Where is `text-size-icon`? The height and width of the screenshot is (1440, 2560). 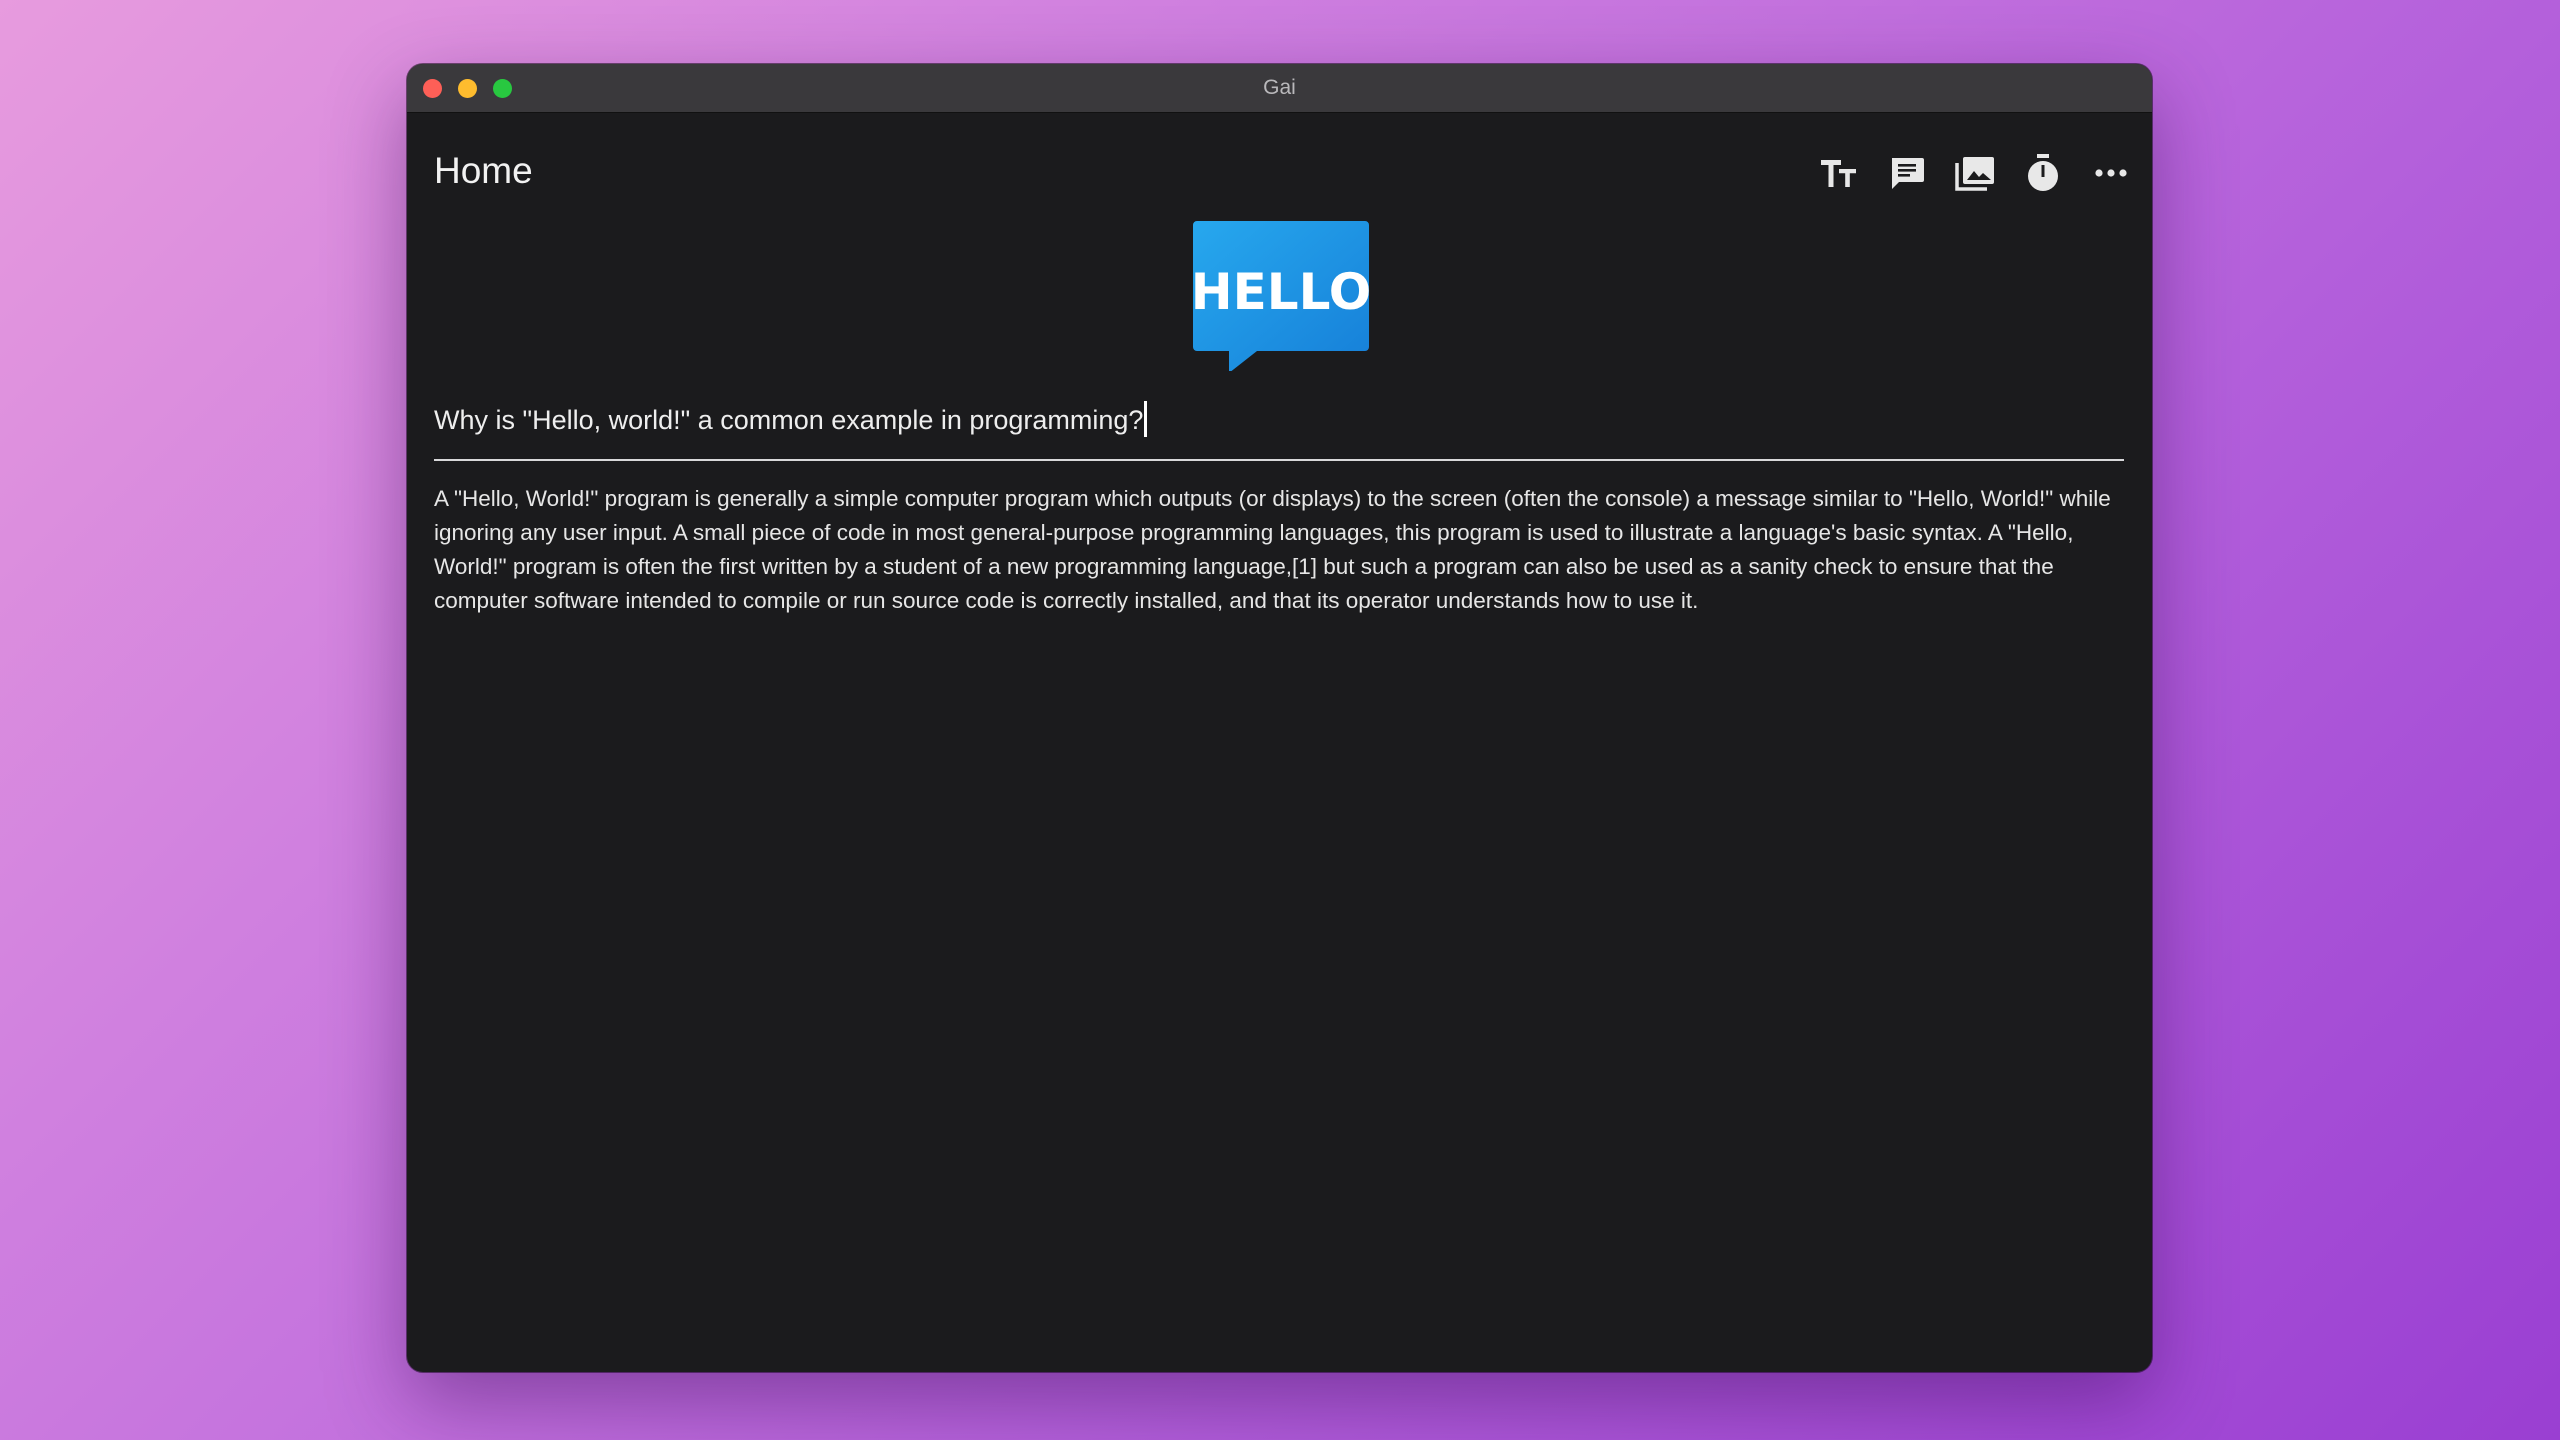
text-size-icon is located at coordinates (1838, 173).